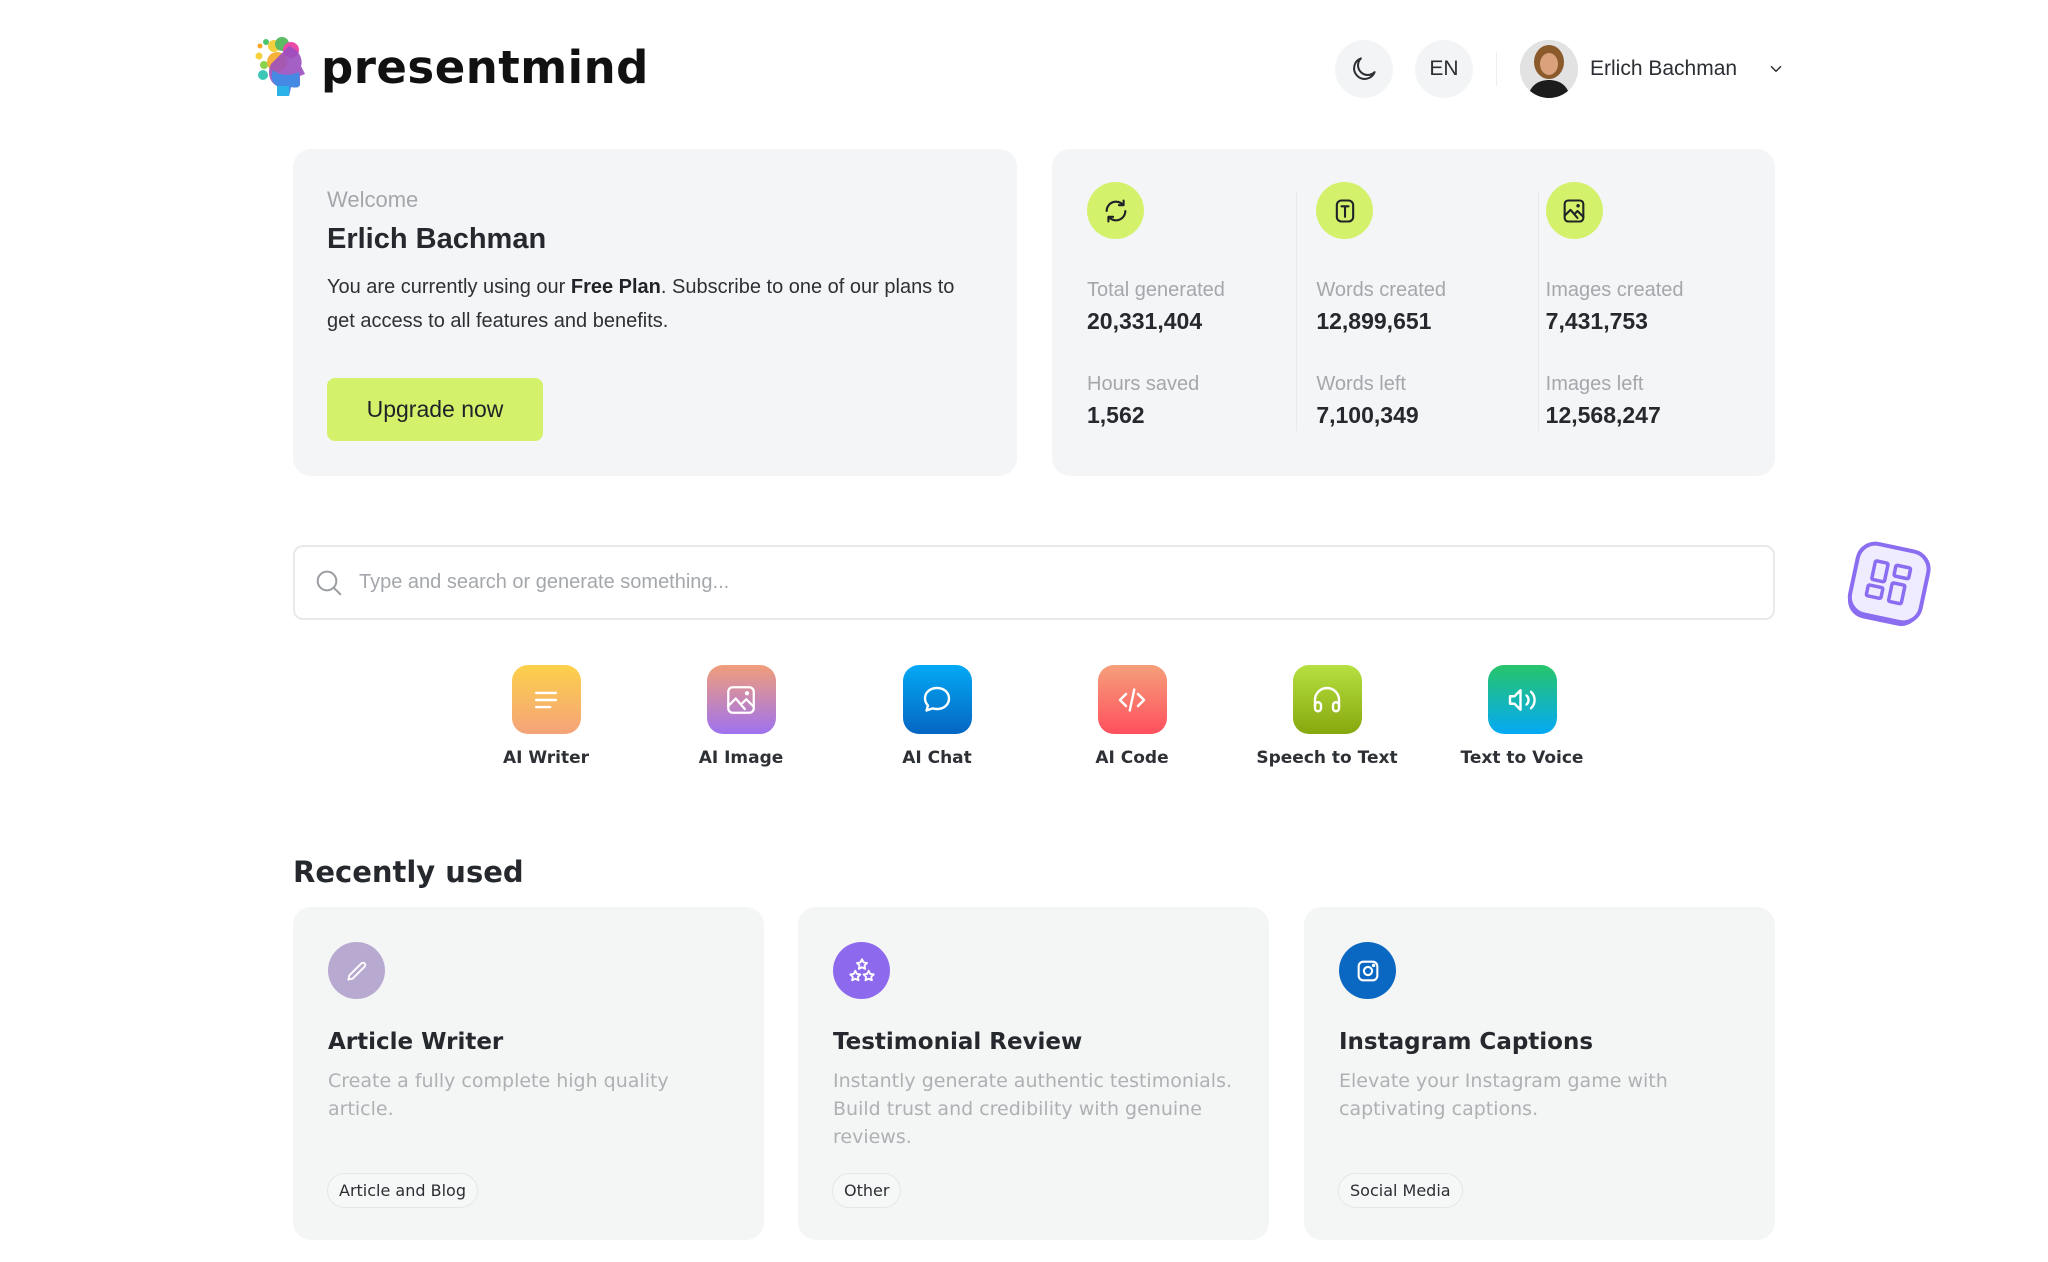 The height and width of the screenshot is (1262, 2048). Describe the element at coordinates (1776, 69) in the screenshot. I see `chevron-down-icon` at that location.